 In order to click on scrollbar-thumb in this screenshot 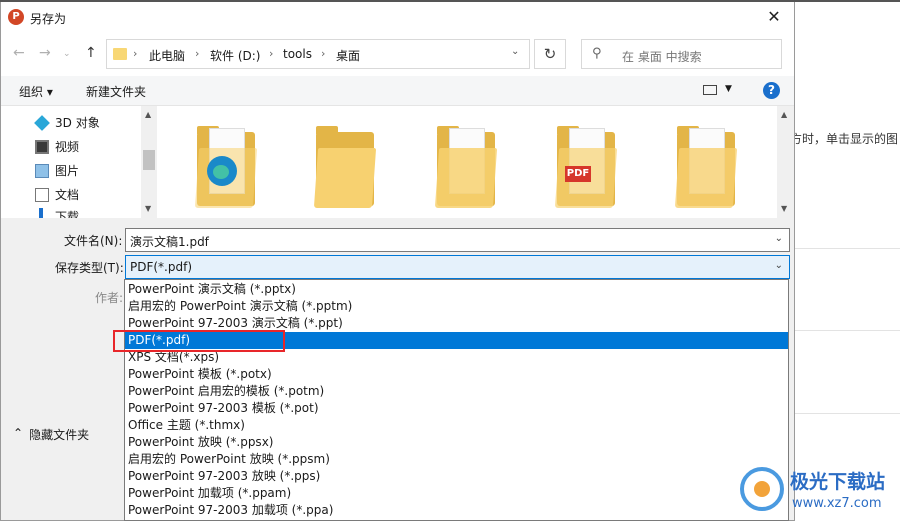, I will do `click(149, 160)`.